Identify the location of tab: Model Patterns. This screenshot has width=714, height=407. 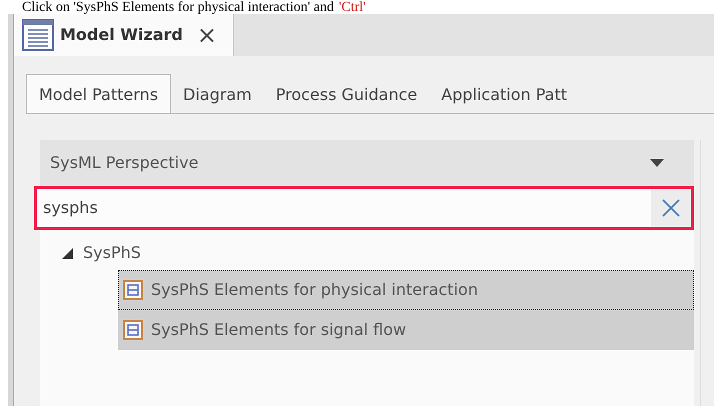
(99, 93).